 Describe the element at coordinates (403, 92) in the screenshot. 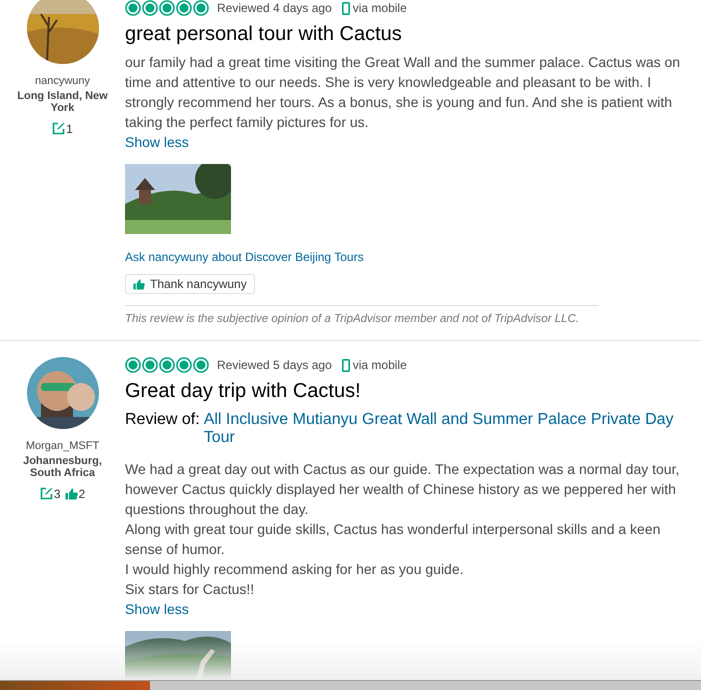

I see `review-text: our family had a great time visiting the Great Wall and the summer palace. Cactus was on time and attentive to our needs. She is very knowledgeable and pleasant to be with. I strongly recommend her tours. As a bonus, she is young and fun. And she is patient with taking the perfect family pictures for us.` at that location.